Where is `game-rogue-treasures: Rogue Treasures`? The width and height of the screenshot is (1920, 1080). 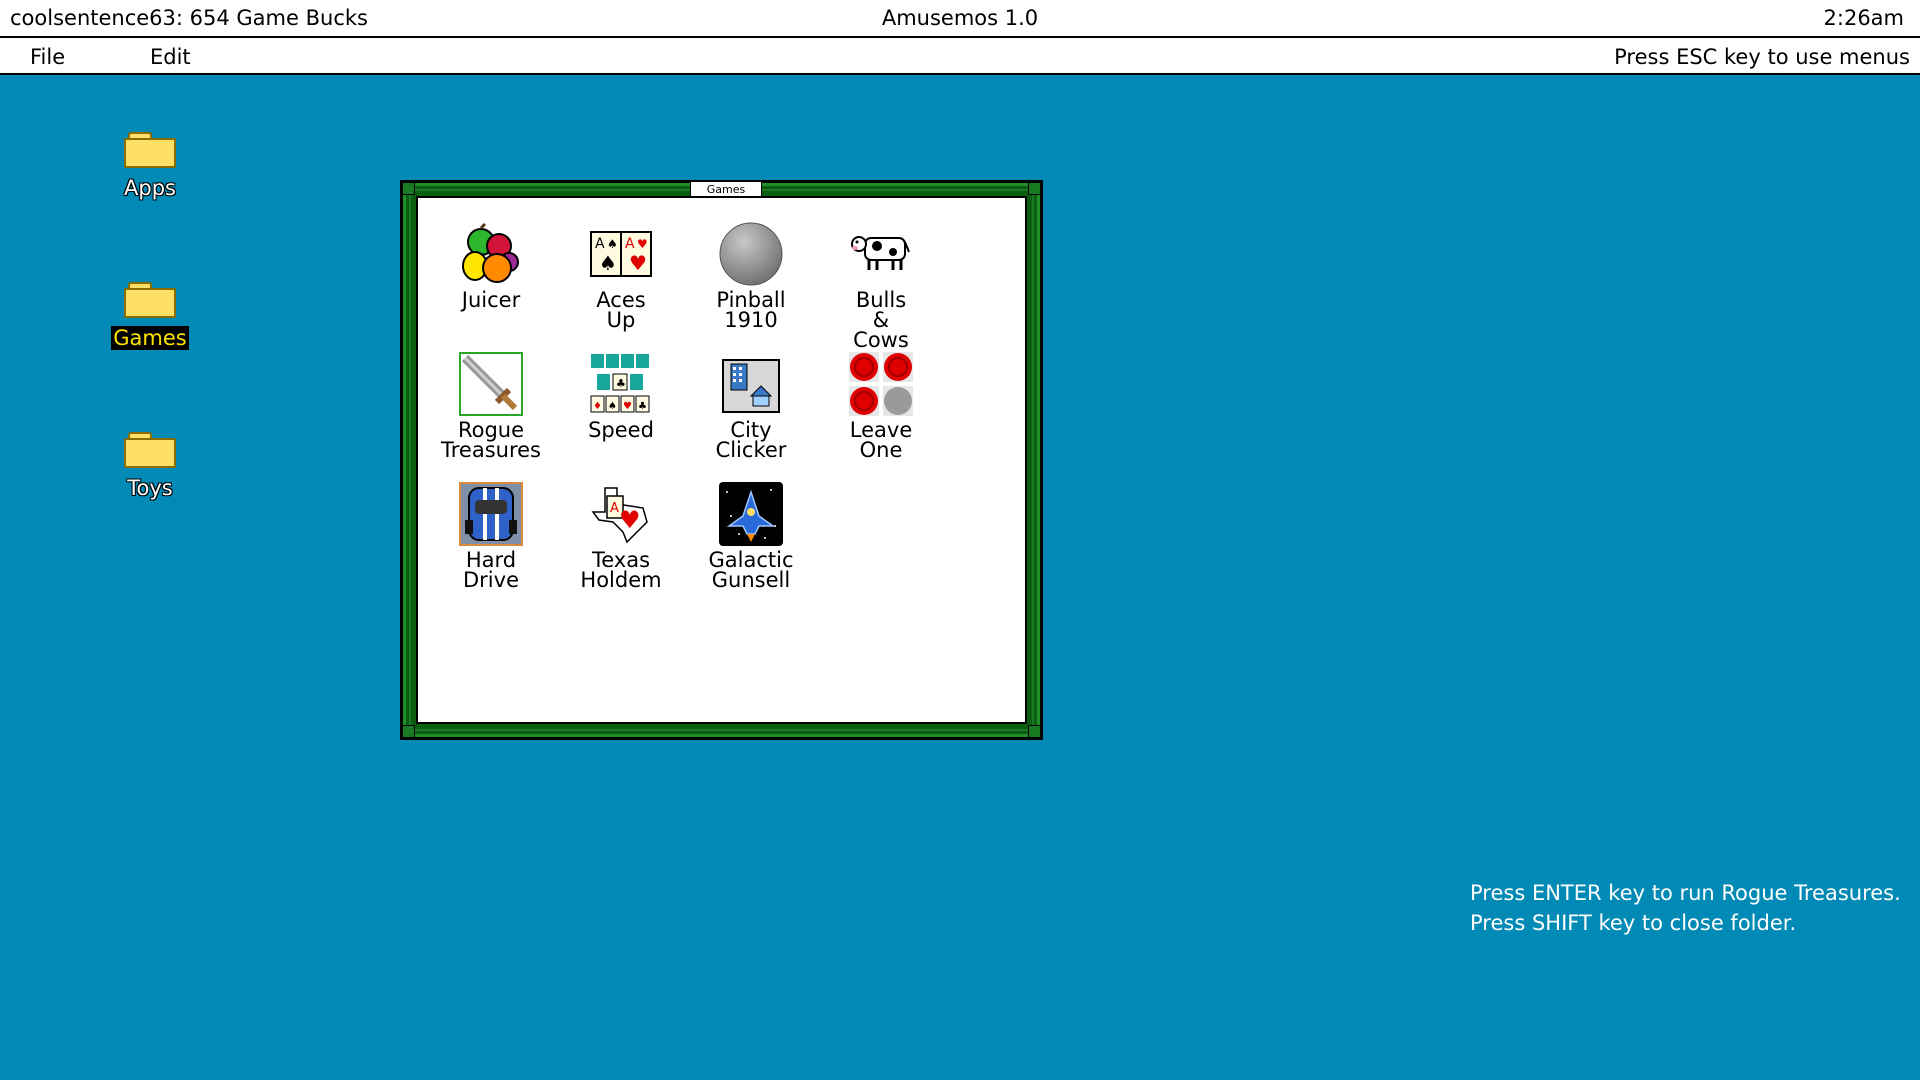
game-rogue-treasures: Rogue Treasures is located at coordinates (491, 407).